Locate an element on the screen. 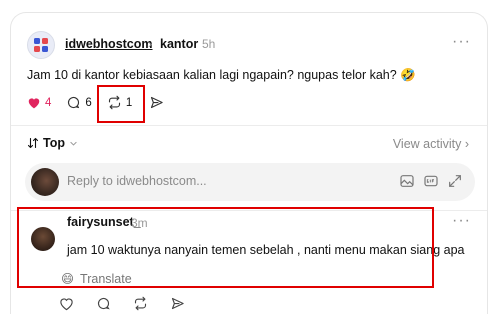  smile-emoji: 😄 is located at coordinates (68, 279).